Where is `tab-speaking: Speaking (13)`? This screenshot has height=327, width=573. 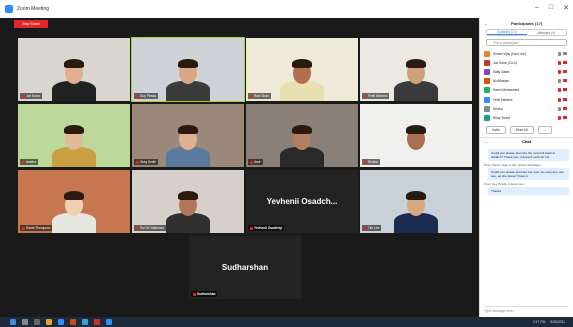
tab-speaking: Speaking (13) is located at coordinates (507, 32).